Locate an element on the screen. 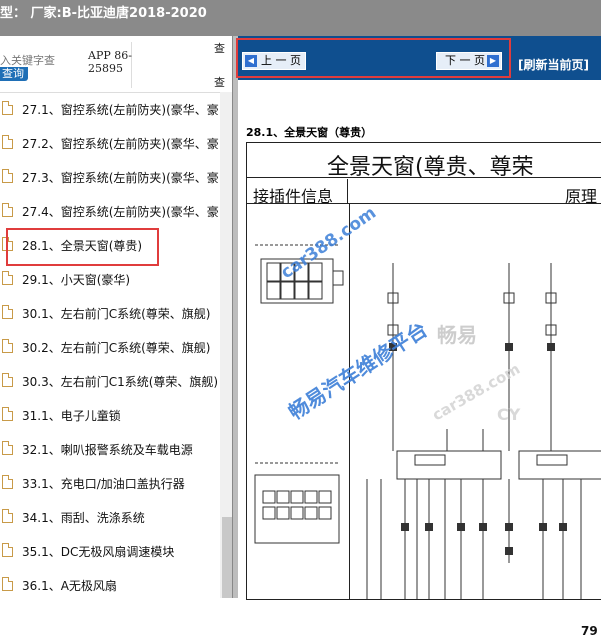 The image size is (601, 638). tree-item: 30.2、左右前门C系统(尊荣、旗舰) is located at coordinates (110, 346).